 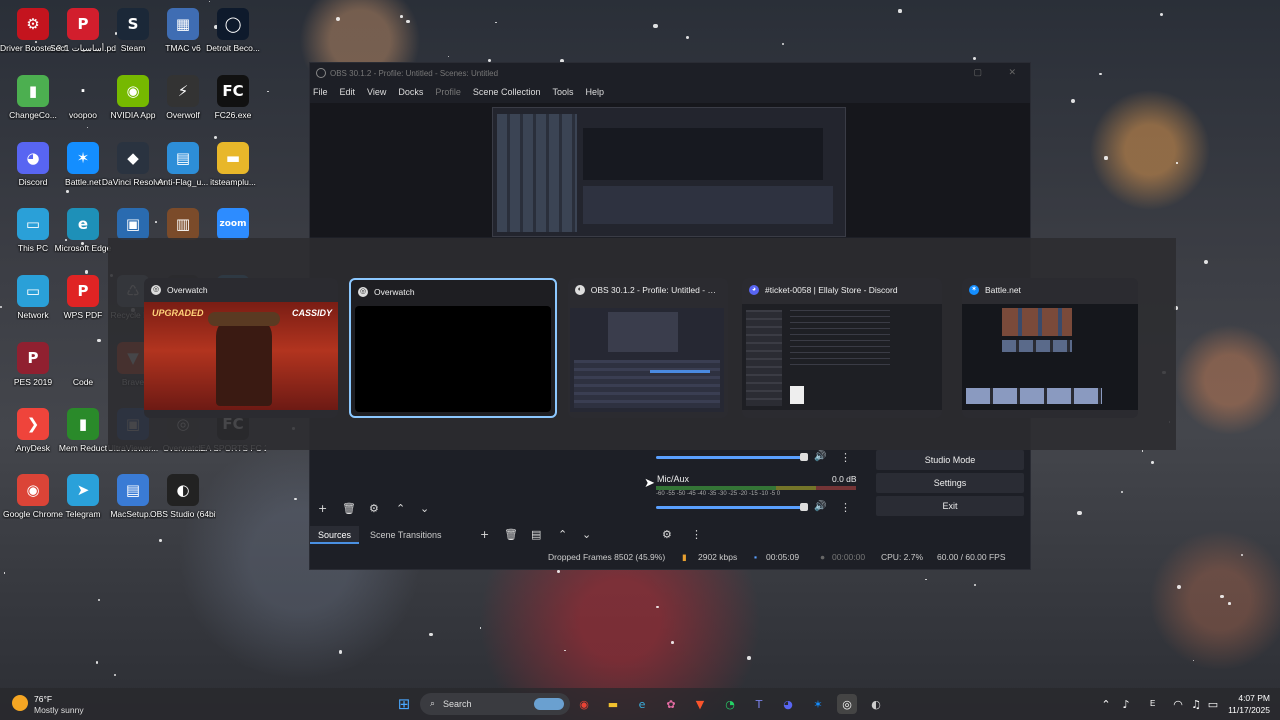 I want to click on menu-profile: Profile, so click(x=448, y=92).